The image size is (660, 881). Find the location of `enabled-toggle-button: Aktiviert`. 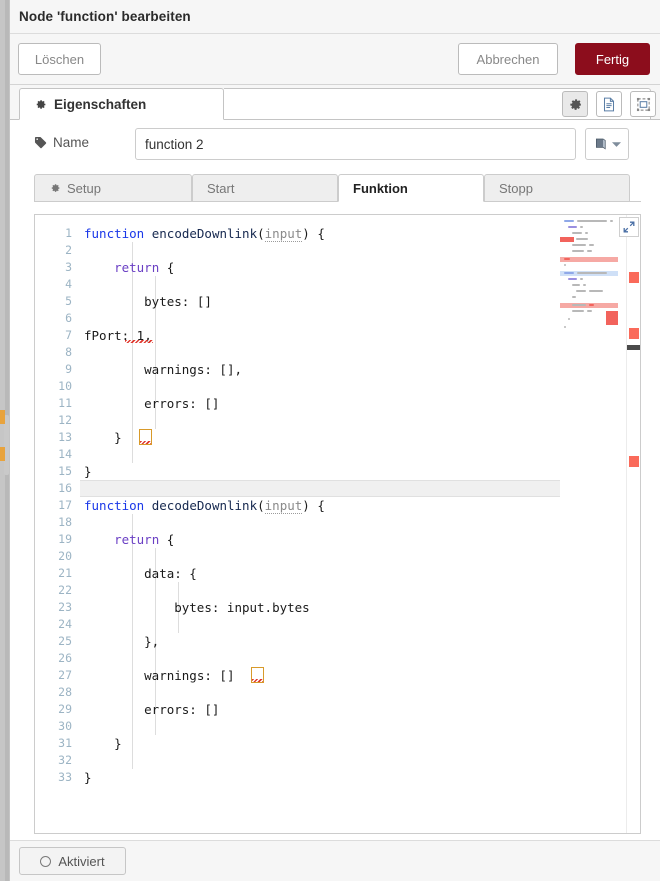

enabled-toggle-button: Aktiviert is located at coordinates (72, 861).